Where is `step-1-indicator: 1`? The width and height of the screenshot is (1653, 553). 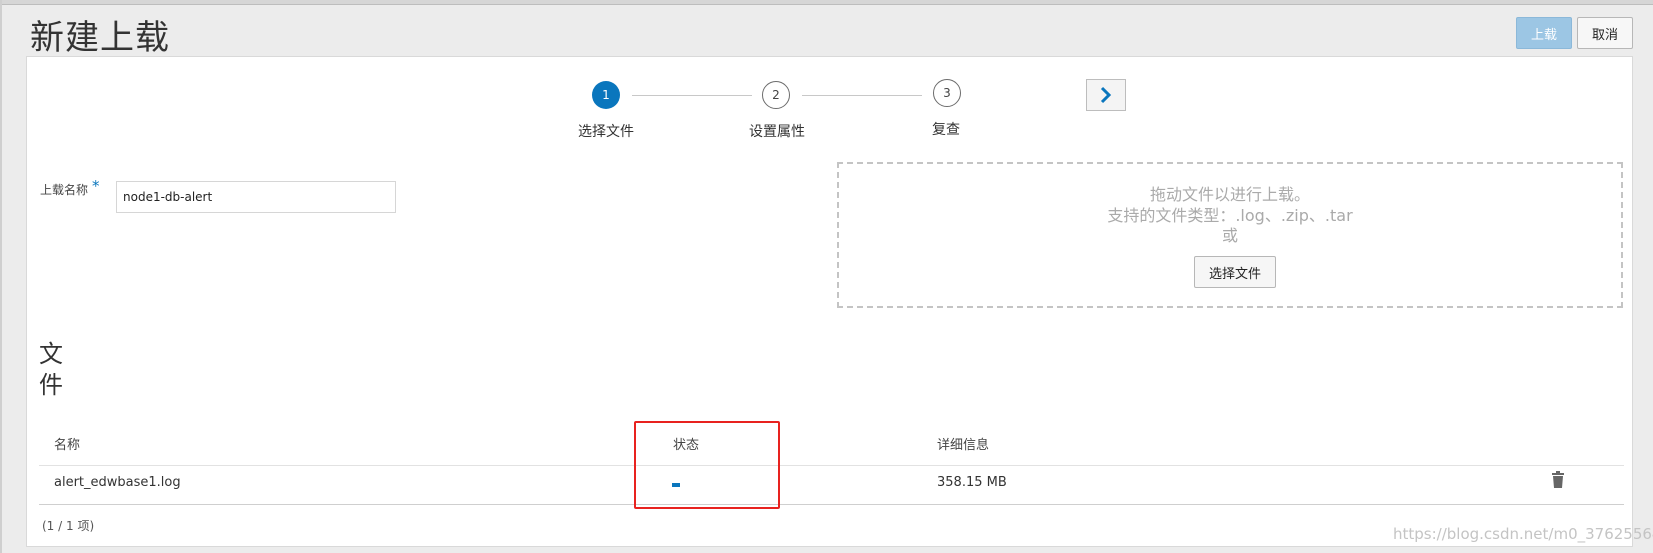 step-1-indicator: 1 is located at coordinates (606, 95).